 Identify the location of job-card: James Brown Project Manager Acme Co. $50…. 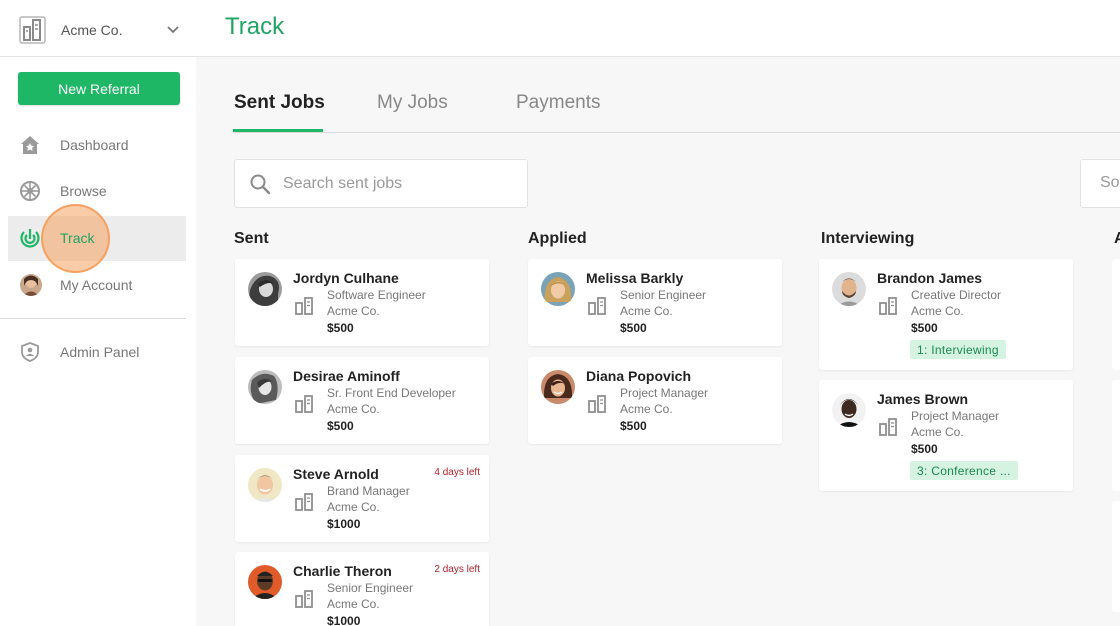
(946, 435).